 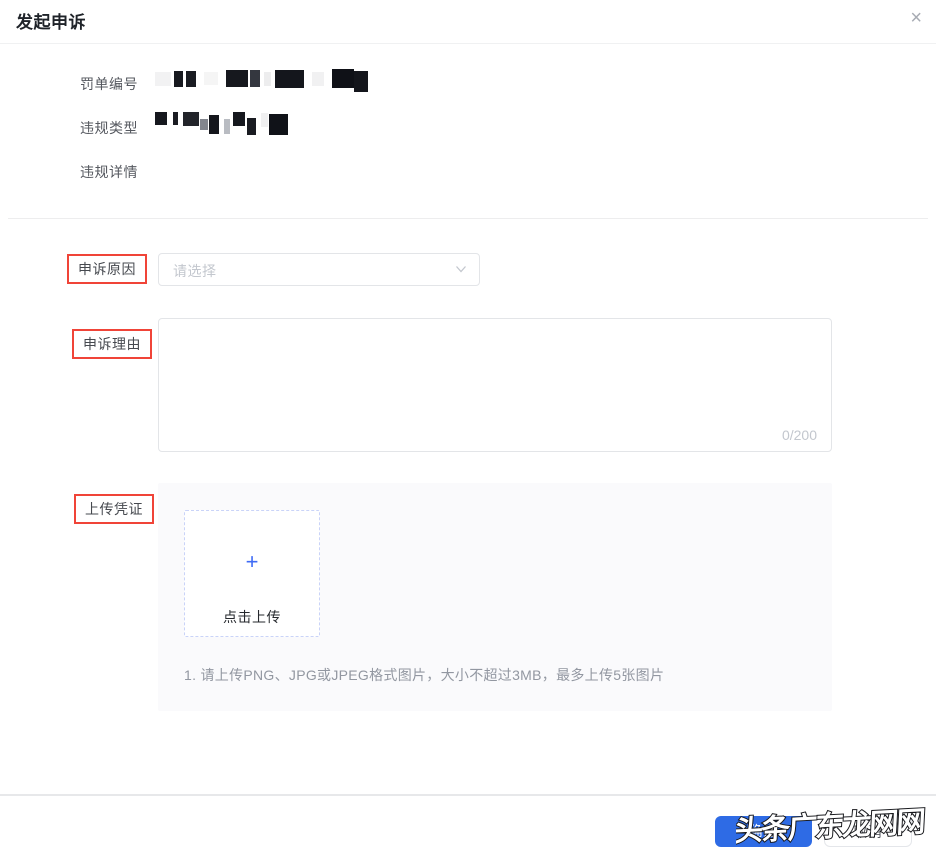 I want to click on close-icon: ×, so click(x=916, y=18).